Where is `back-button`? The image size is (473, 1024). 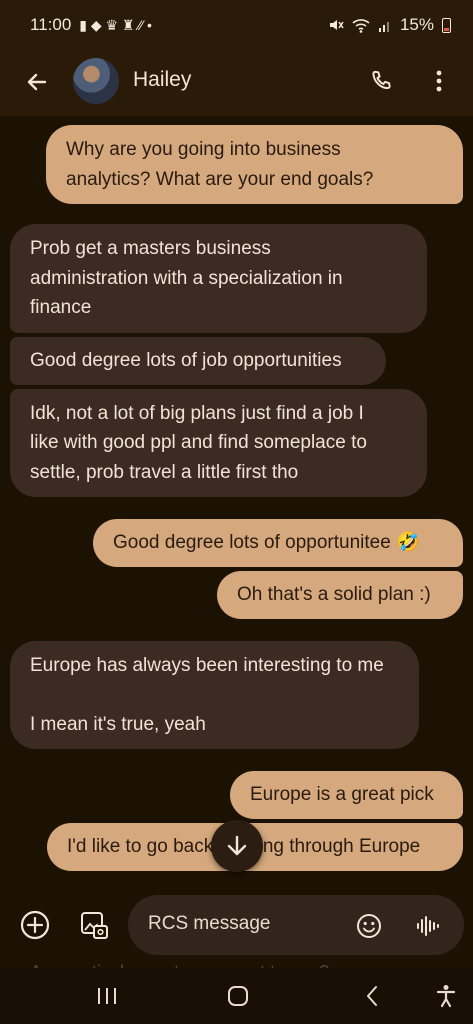 back-button is located at coordinates (37, 82).